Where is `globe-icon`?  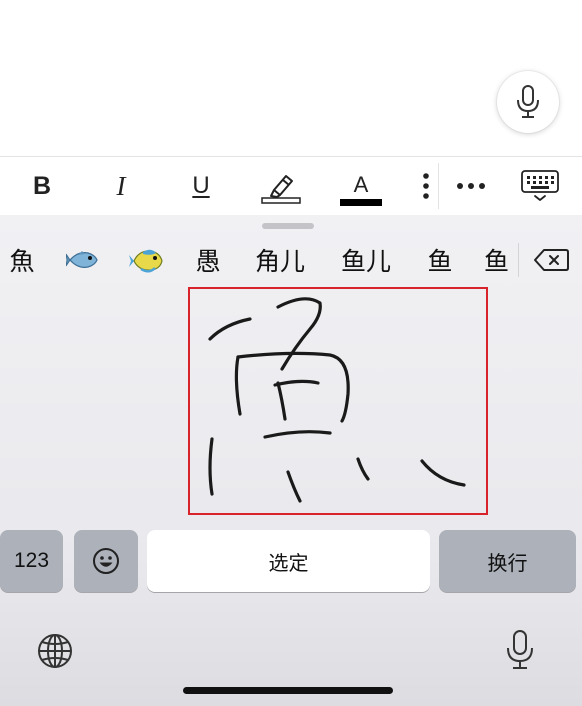
globe-icon is located at coordinates (55, 651).